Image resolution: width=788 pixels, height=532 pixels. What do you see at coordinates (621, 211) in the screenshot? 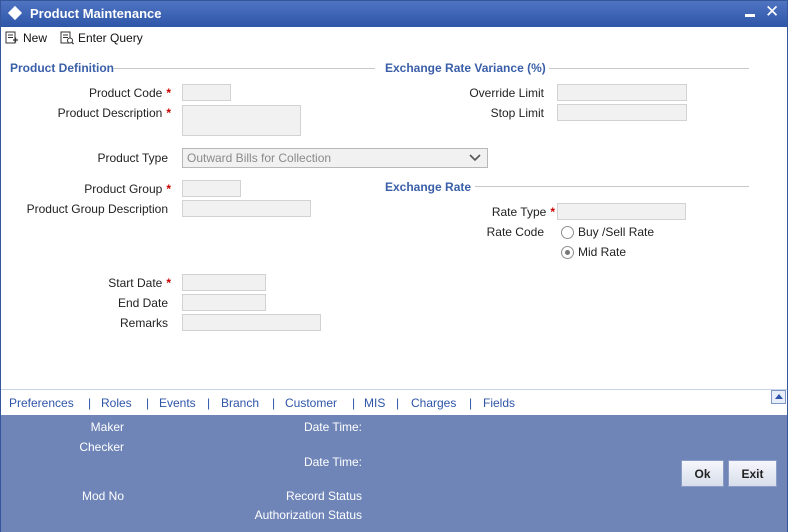
I see `rate-type-input` at bounding box center [621, 211].